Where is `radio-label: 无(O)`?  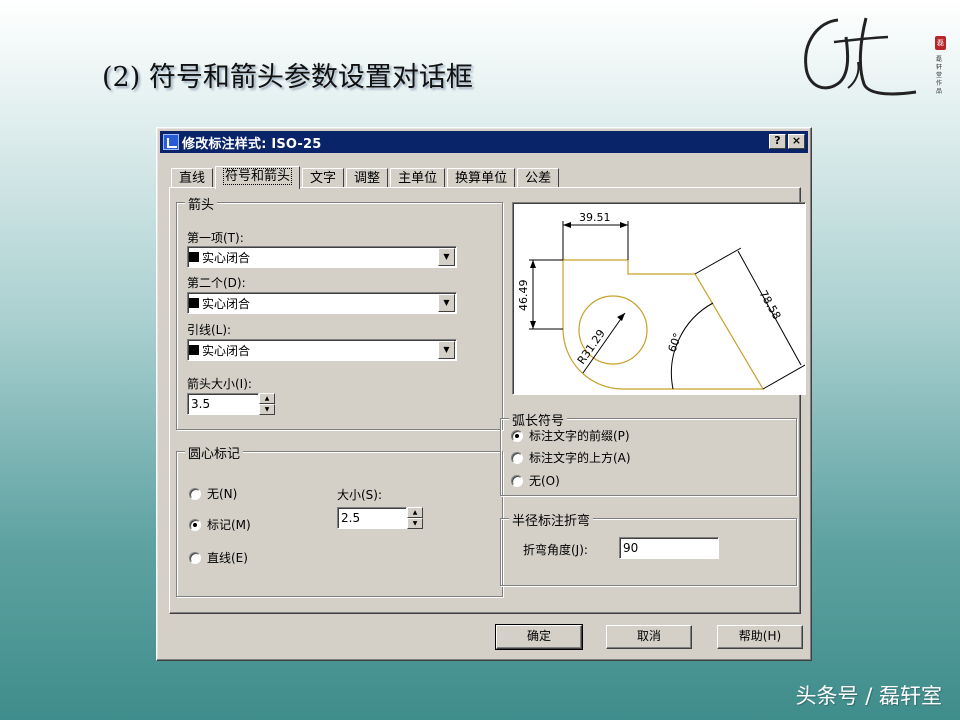 radio-label: 无(O) is located at coordinates (544, 481).